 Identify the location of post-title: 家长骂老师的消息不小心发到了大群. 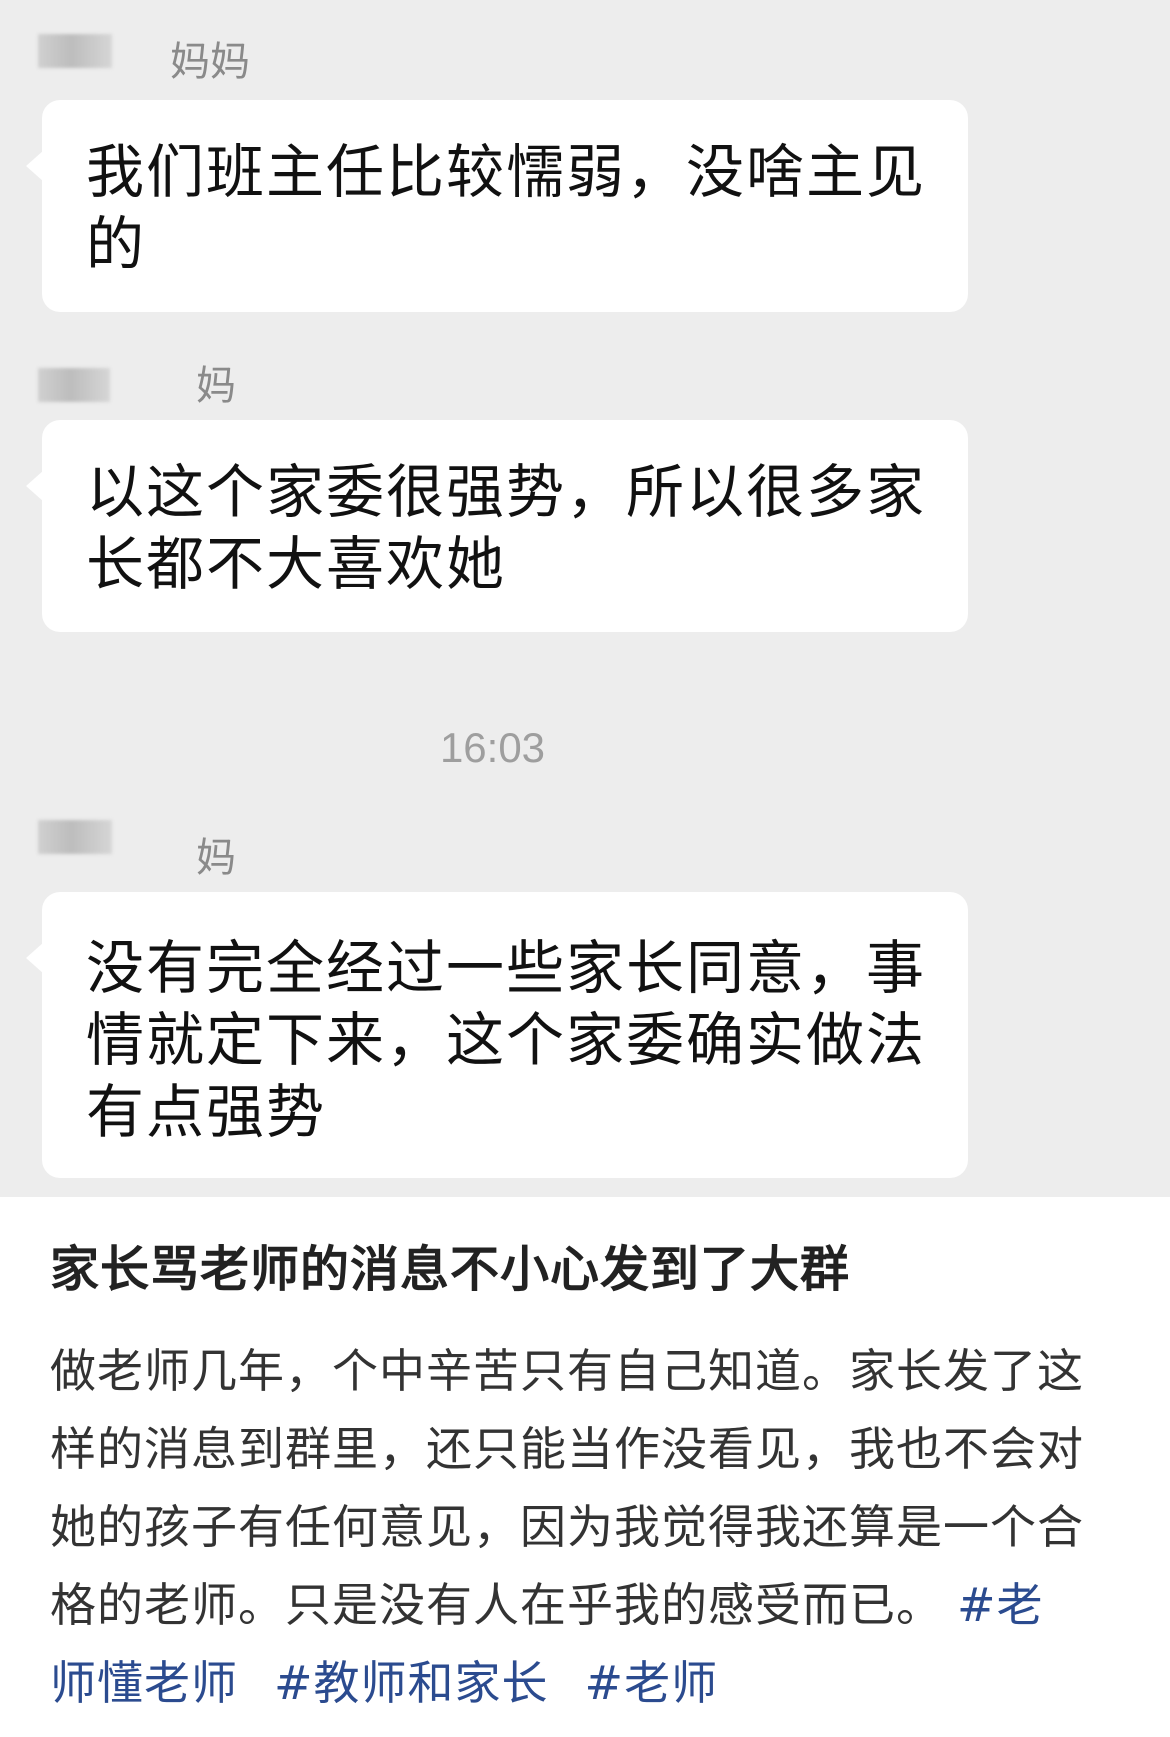
(450, 1269).